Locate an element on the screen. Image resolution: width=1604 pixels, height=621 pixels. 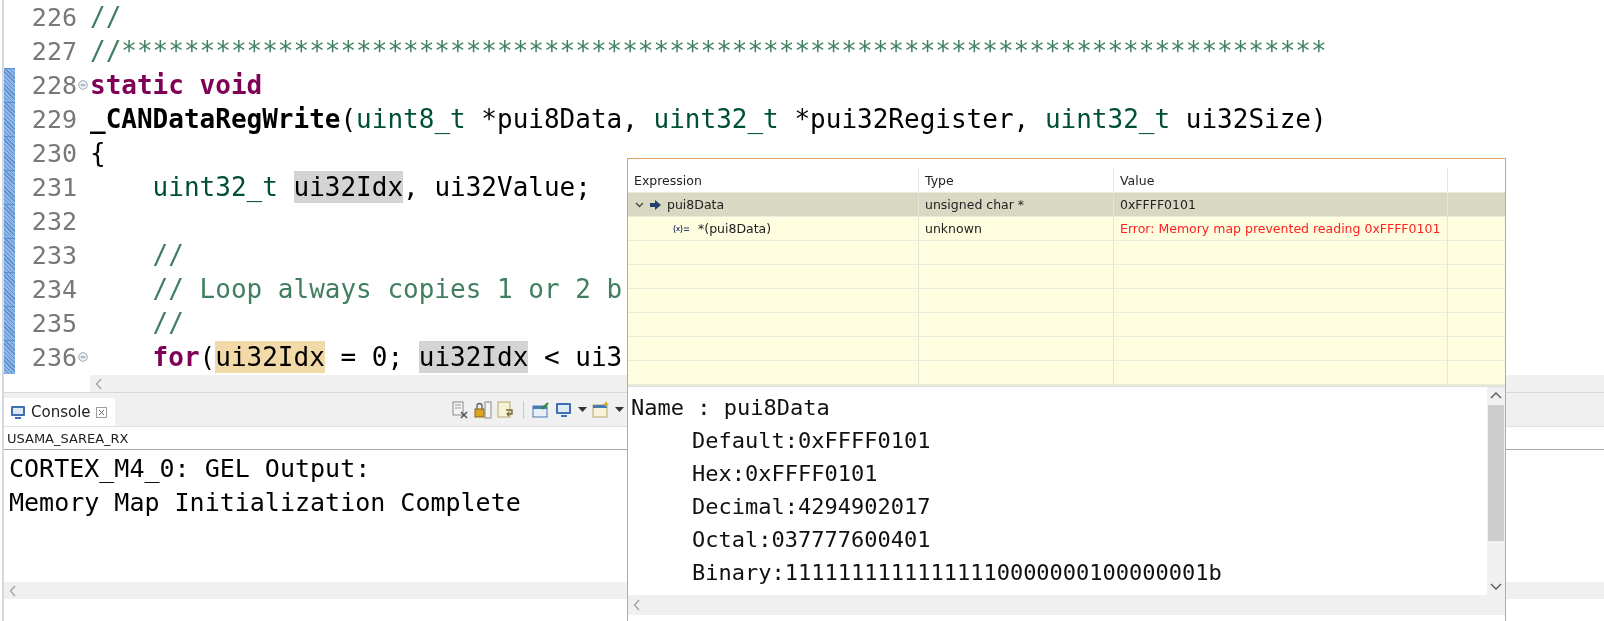
pointer-arrow-icon is located at coordinates (655, 204).